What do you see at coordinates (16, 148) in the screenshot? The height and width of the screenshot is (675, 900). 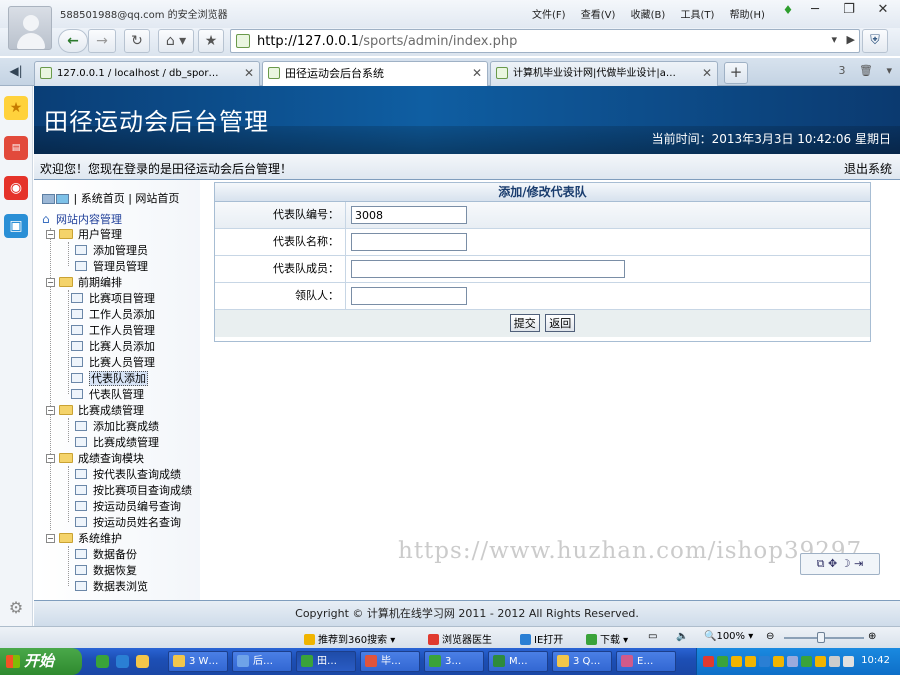 I see `news-icon: ▤` at bounding box center [16, 148].